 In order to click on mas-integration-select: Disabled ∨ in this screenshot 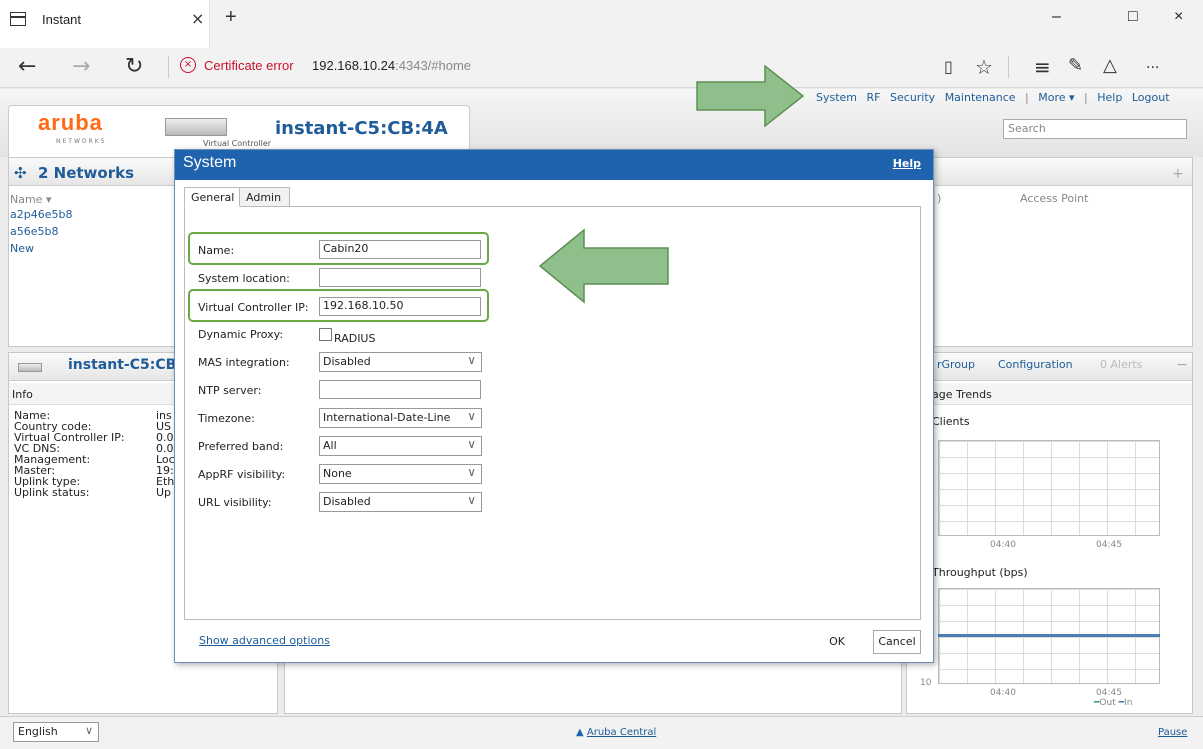, I will do `click(400, 362)`.